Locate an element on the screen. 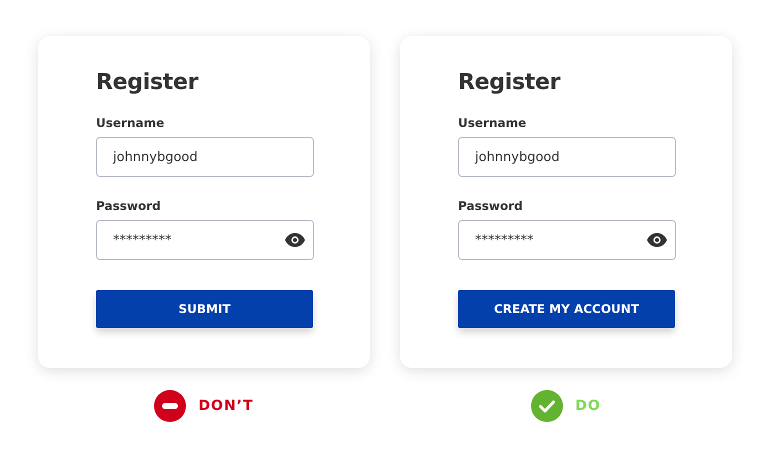 The image size is (770, 450). submit-button: SUBMIT is located at coordinates (204, 309).